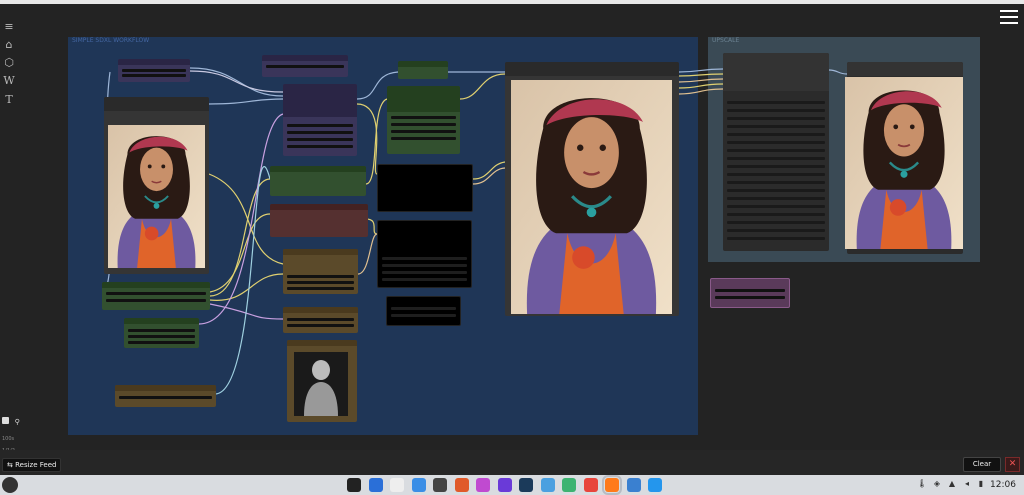 Image resolution: width=1024 pixels, height=495 pixels. Describe the element at coordinates (504, 485) in the screenshot. I see `vpn-icon` at that location.